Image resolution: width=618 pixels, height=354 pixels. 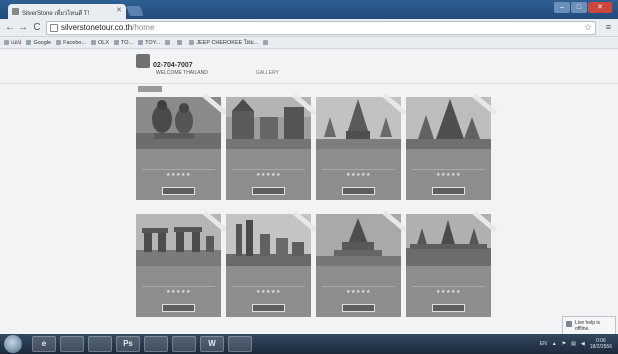 I want to click on flag-icon: ⚑, so click(x=564, y=344).